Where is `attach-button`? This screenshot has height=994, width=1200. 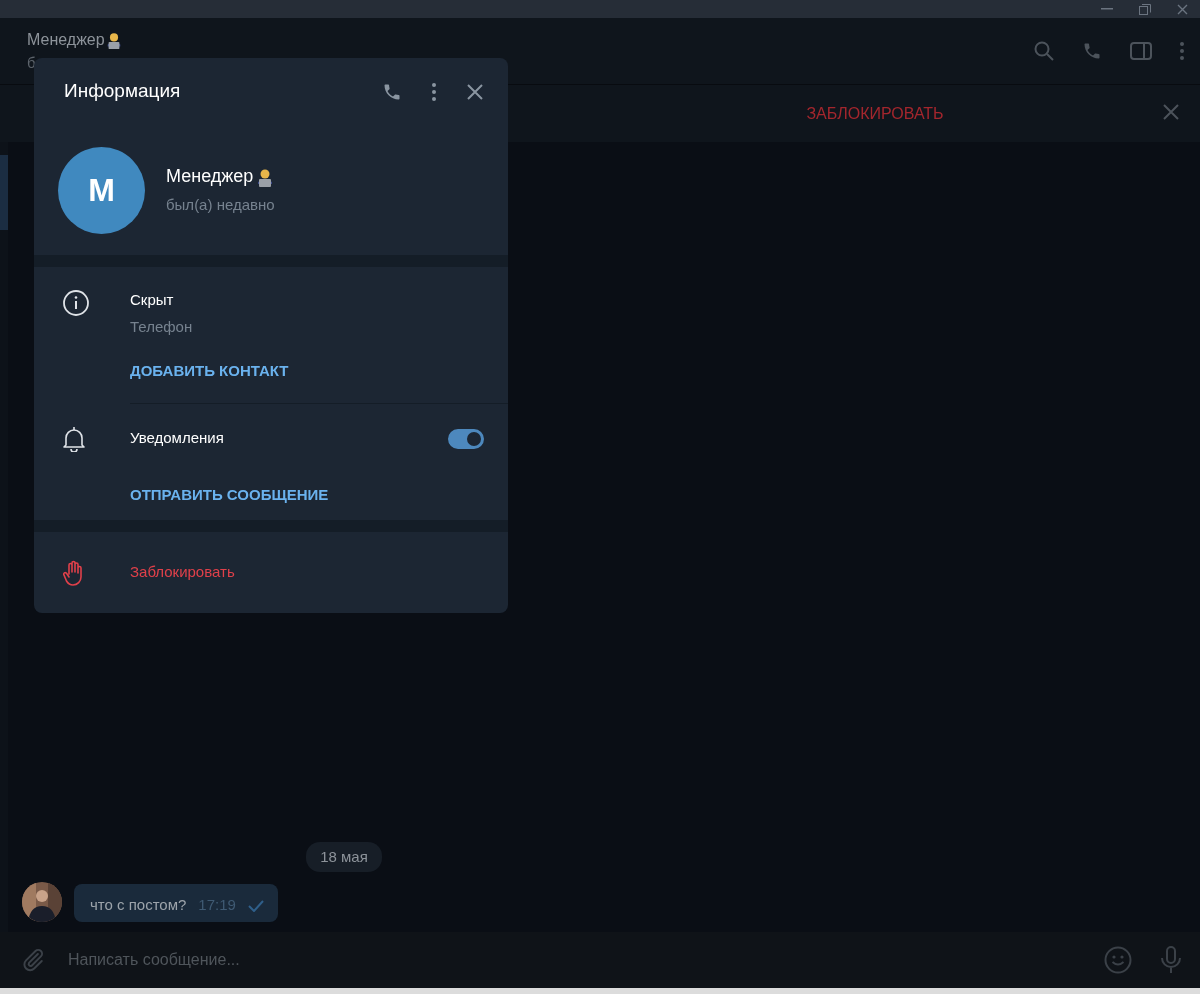 attach-button is located at coordinates (33, 960).